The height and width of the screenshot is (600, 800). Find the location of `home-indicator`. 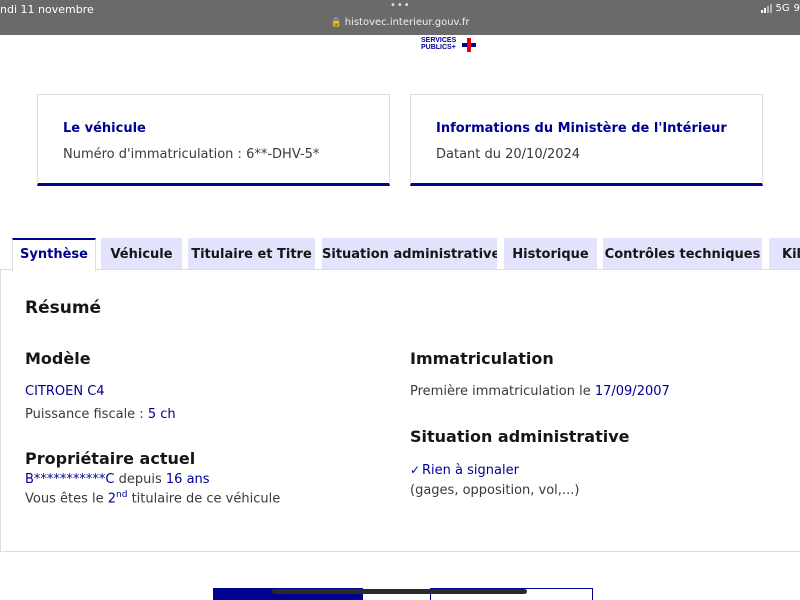

home-indicator is located at coordinates (399, 591).